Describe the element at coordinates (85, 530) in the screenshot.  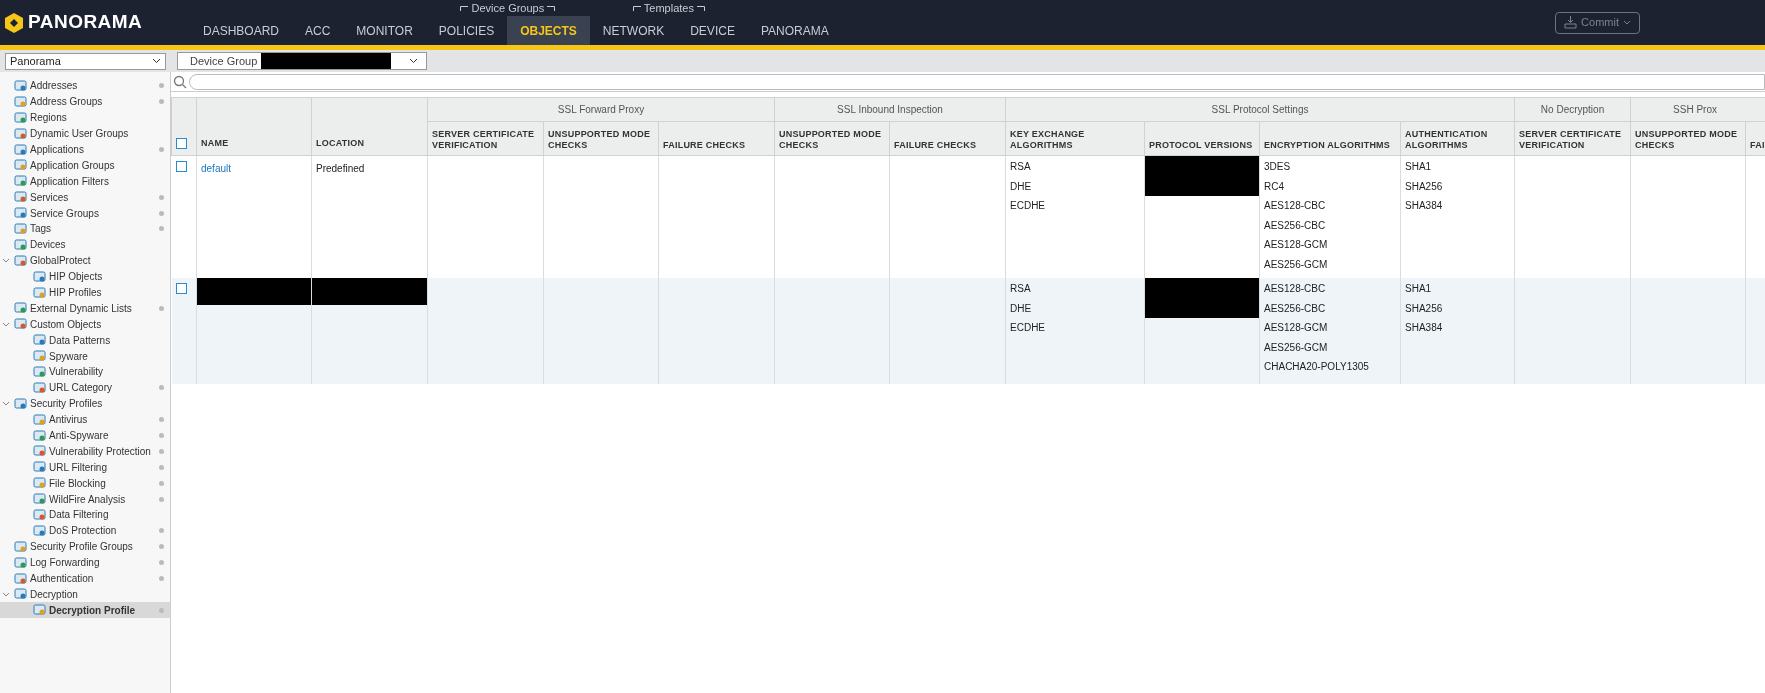
I see `sidebar-item: DoS Protection` at that location.